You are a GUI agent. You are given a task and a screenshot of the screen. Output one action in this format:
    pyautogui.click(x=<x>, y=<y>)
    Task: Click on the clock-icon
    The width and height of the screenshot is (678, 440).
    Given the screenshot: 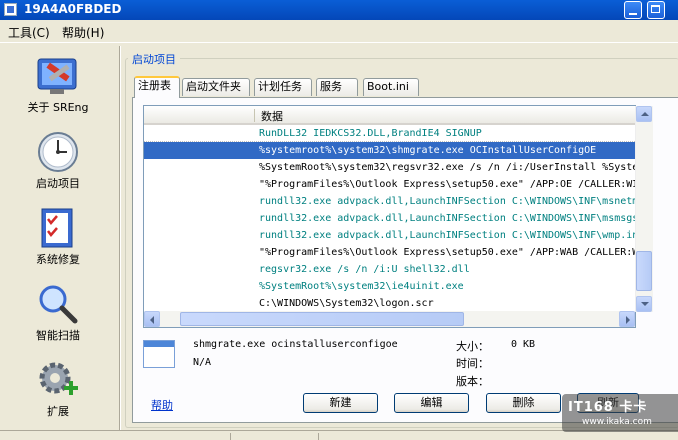 What is the action you would take?
    pyautogui.click(x=58, y=152)
    